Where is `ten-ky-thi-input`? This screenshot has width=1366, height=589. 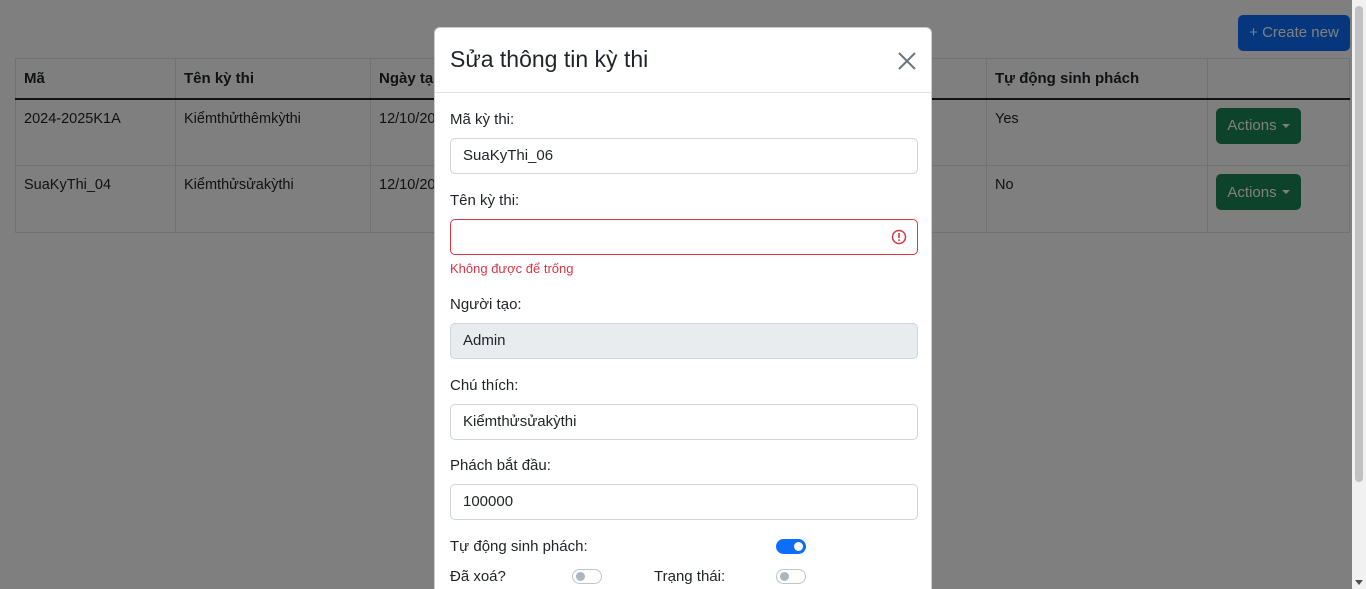 ten-ky-thi-input is located at coordinates (684, 237).